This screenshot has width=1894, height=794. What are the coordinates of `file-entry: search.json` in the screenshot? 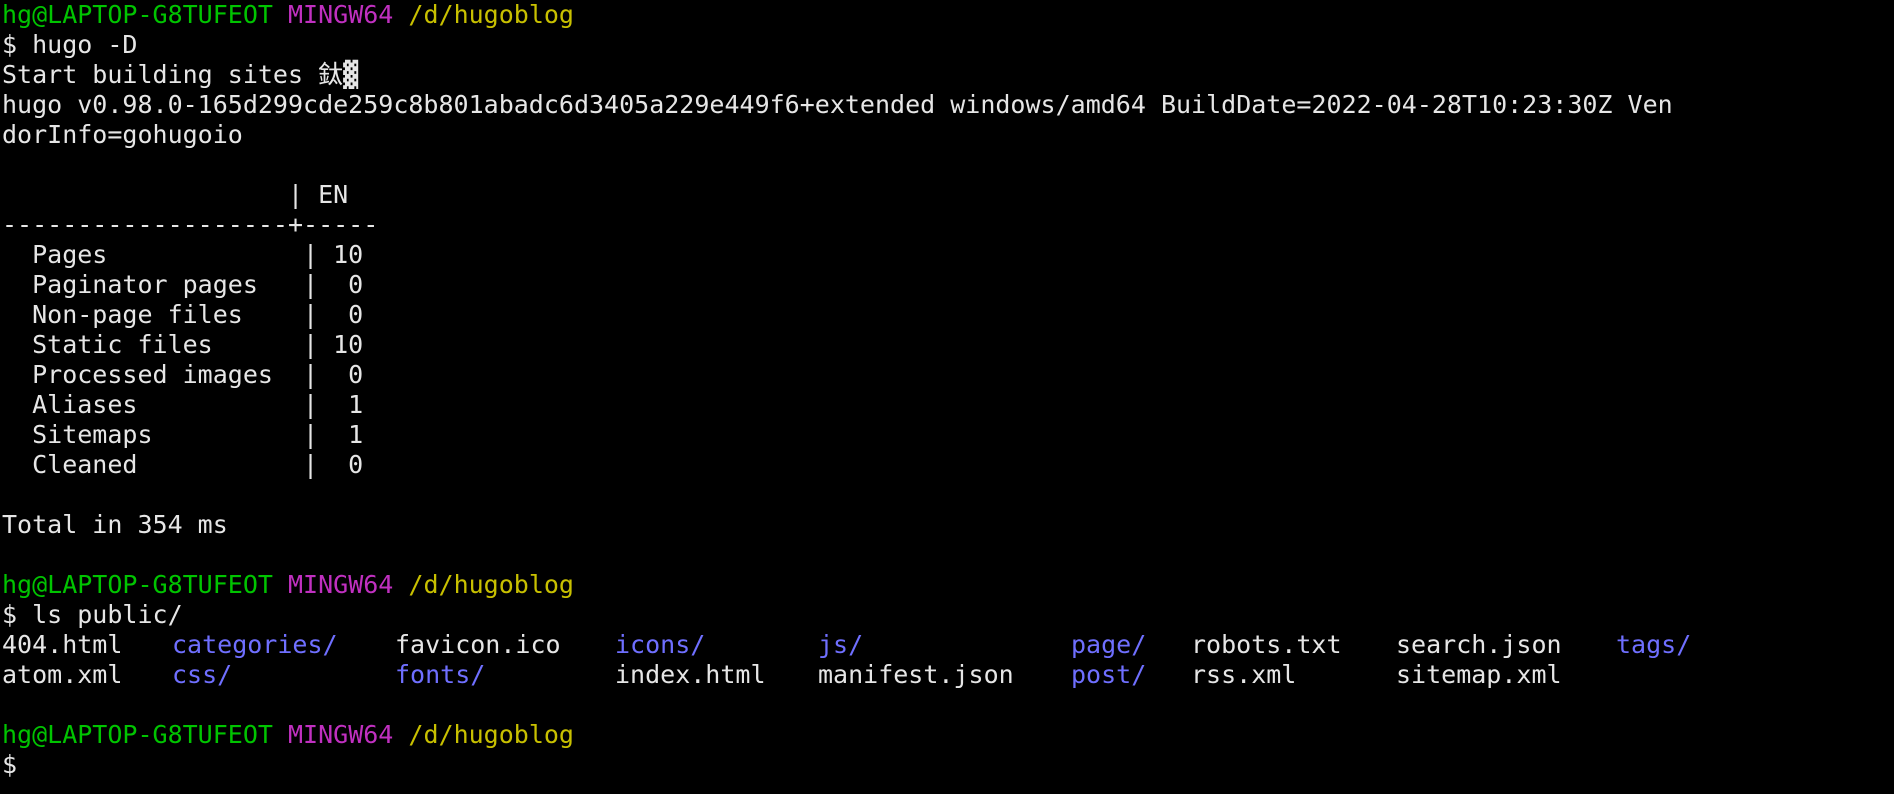 It's located at (1479, 644).